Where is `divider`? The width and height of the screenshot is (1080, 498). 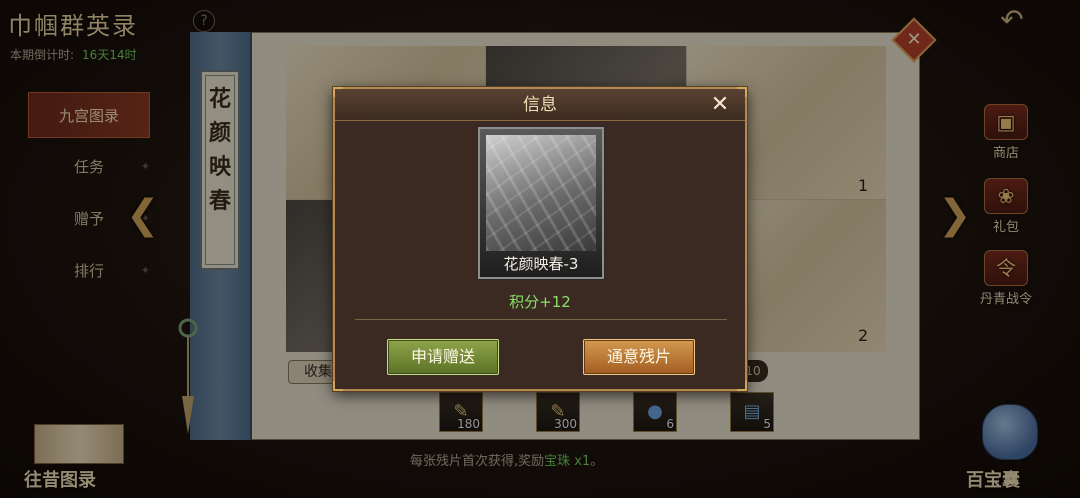
divider is located at coordinates (541, 319).